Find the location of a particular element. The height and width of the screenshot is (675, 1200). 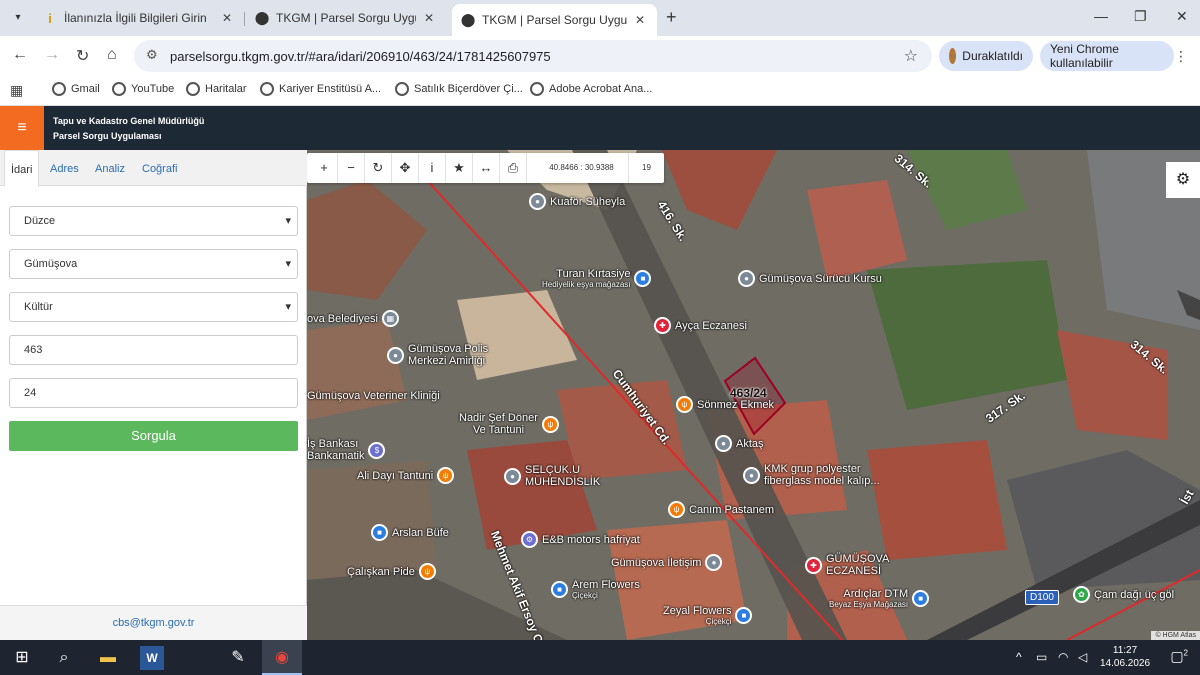

back-arrow-icon: ← is located at coordinates (20, 55).